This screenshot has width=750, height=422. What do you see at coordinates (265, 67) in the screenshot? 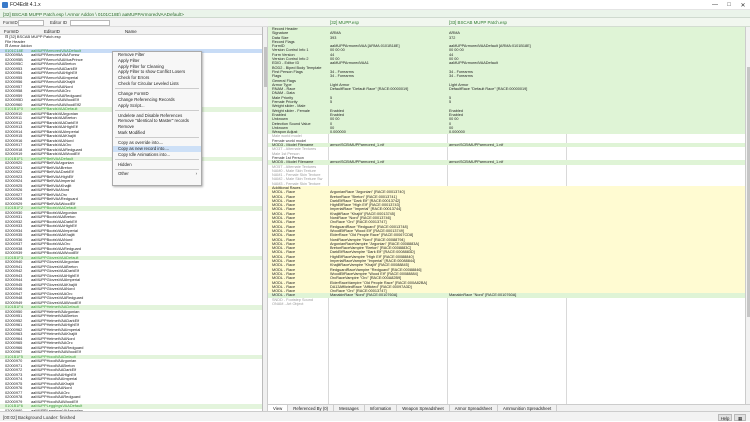
I see `tree-scroll-thumb` at bounding box center [265, 67].